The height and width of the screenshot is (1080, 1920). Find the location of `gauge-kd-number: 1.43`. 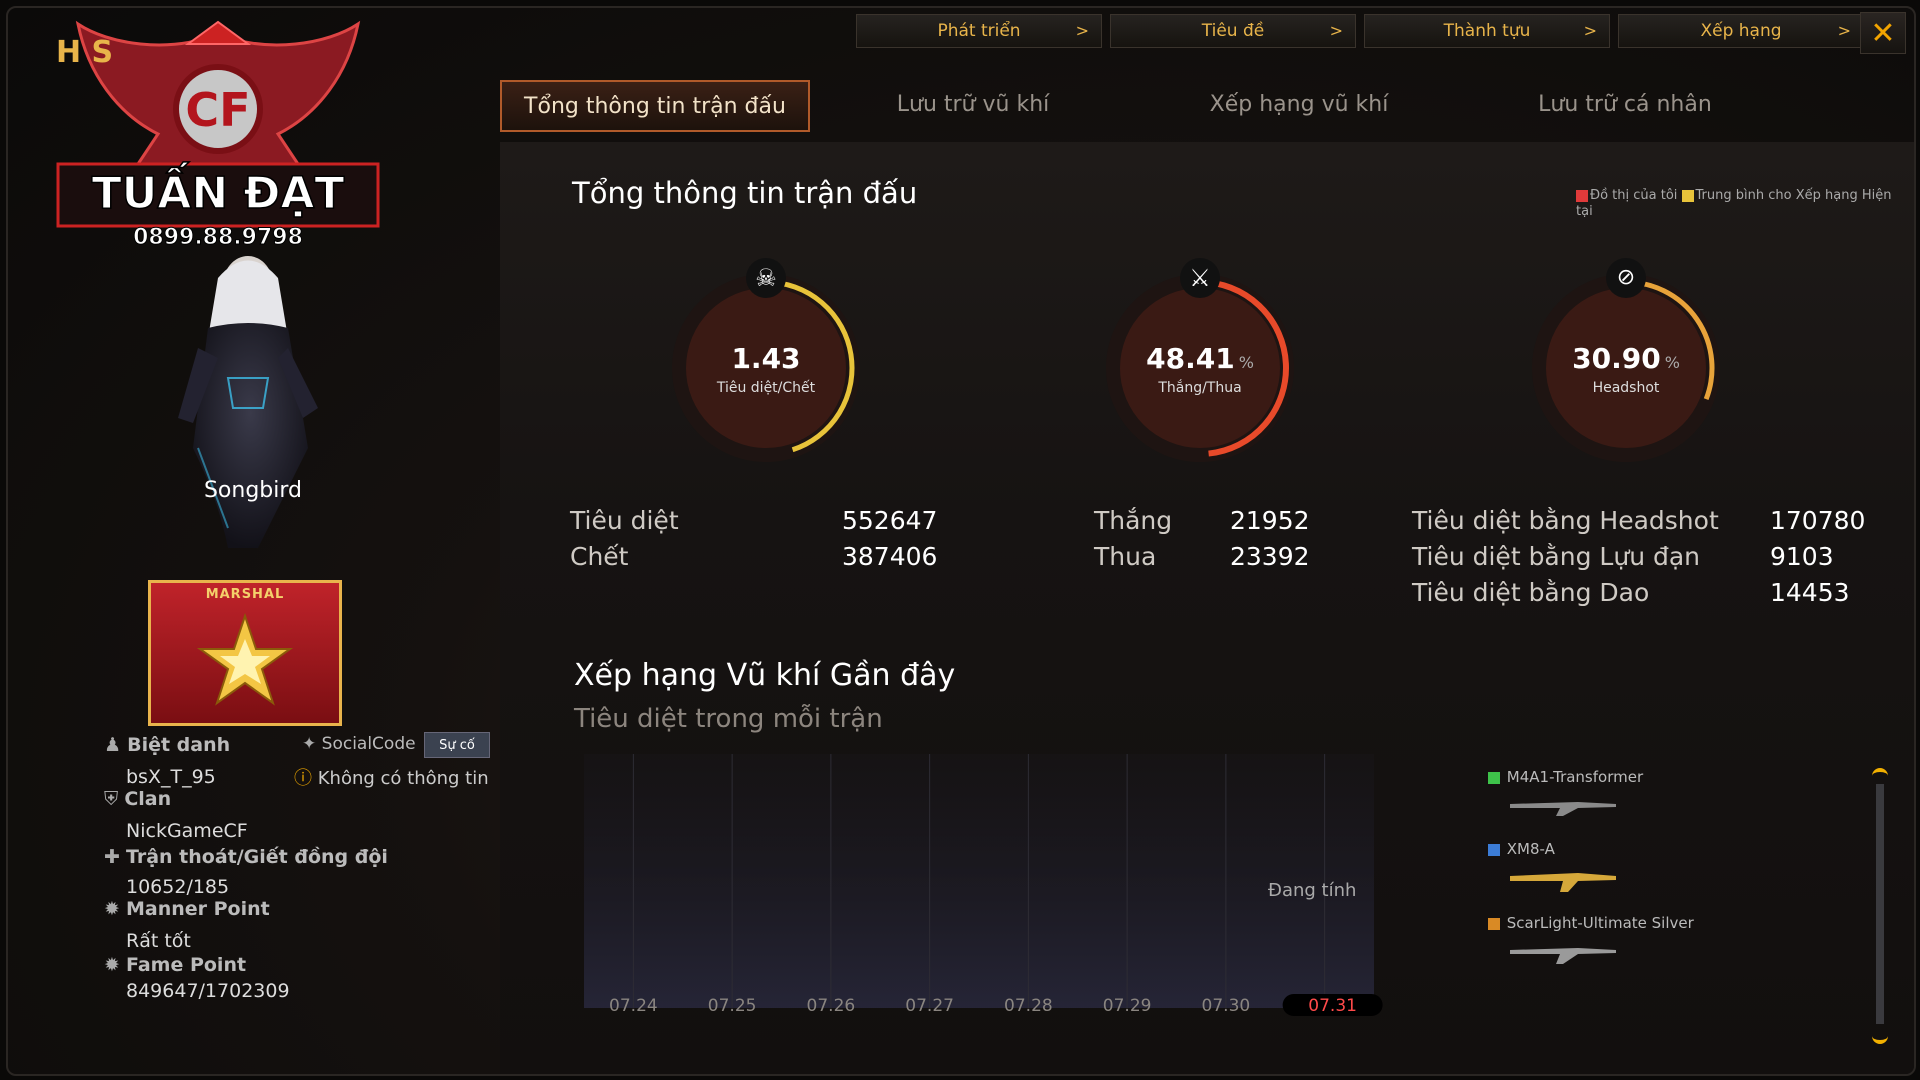

gauge-kd-number: 1.43 is located at coordinates (766, 358).